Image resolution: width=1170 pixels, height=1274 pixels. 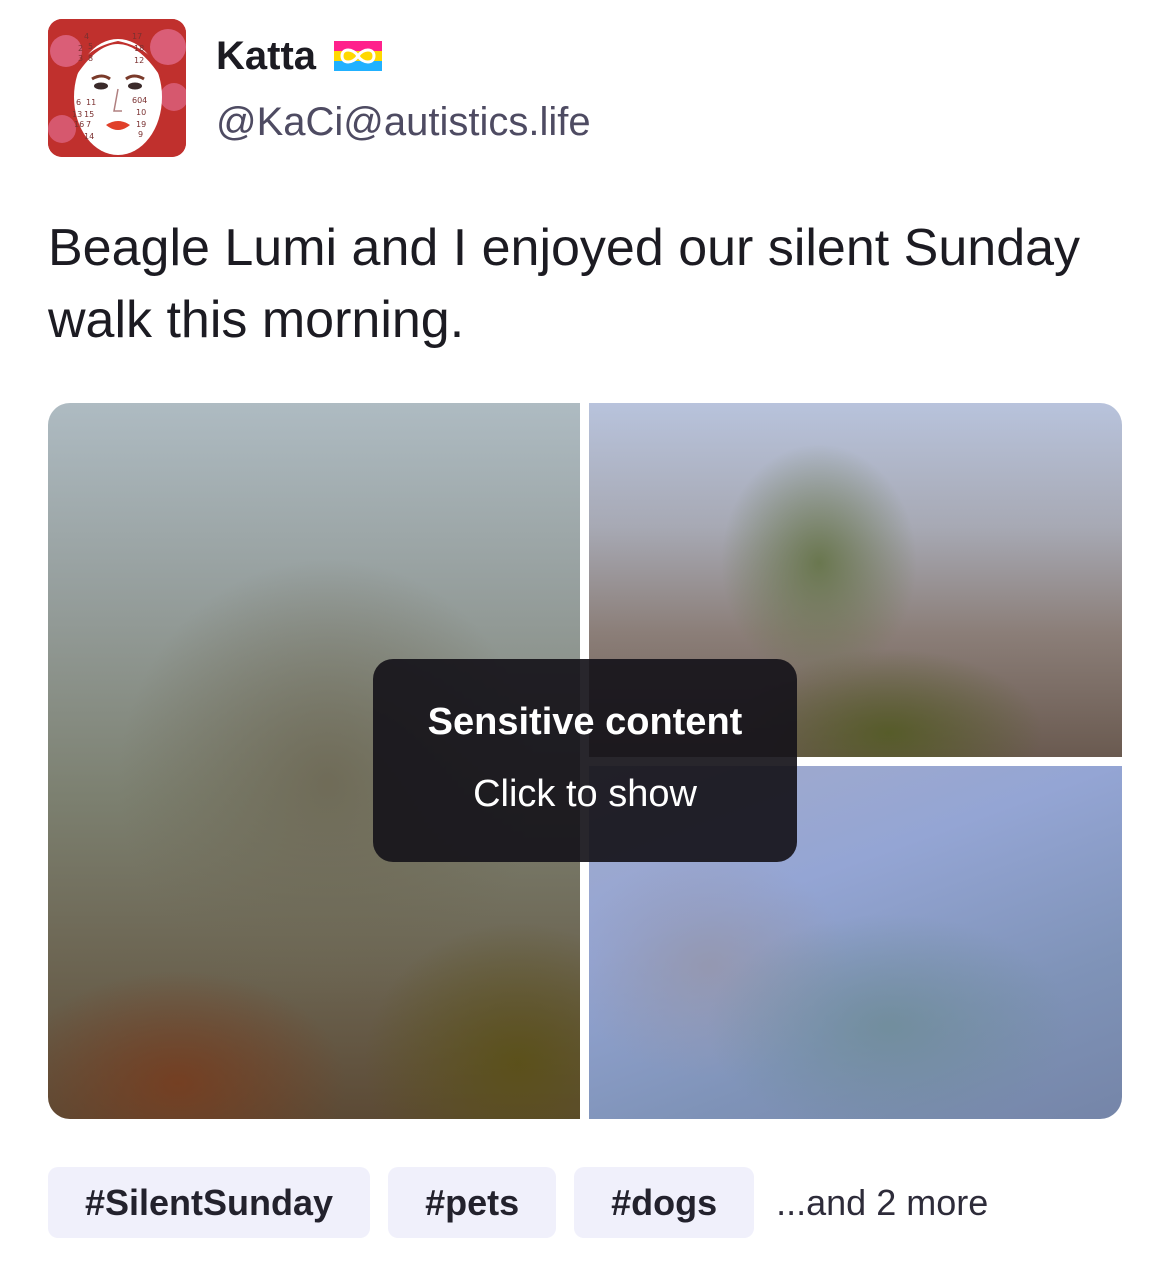 What do you see at coordinates (664, 1202) in the screenshot?
I see `hashtag-dogs: #dogs` at bounding box center [664, 1202].